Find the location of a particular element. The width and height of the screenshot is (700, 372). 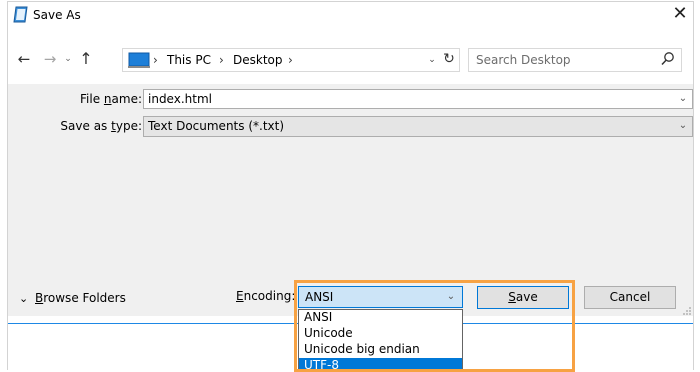

refresh-icon: ↻ is located at coordinates (449, 59).